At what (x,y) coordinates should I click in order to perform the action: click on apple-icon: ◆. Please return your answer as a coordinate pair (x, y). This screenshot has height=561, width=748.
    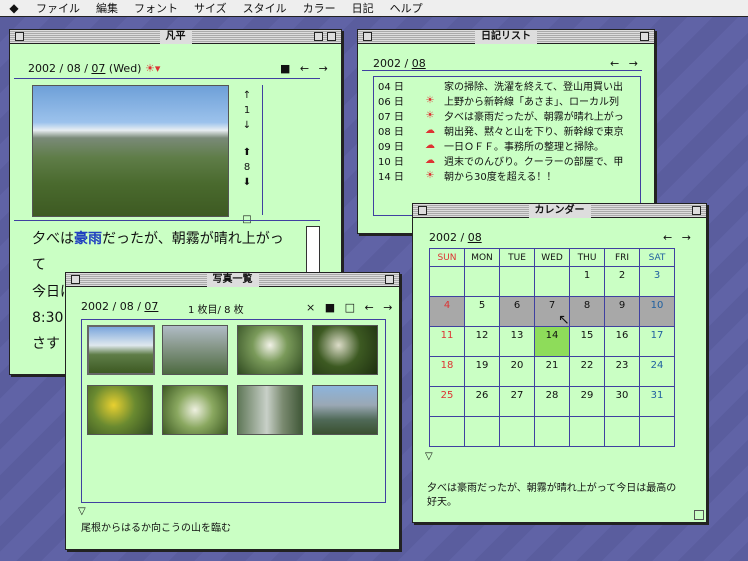
    Looking at the image, I should click on (14, 8).